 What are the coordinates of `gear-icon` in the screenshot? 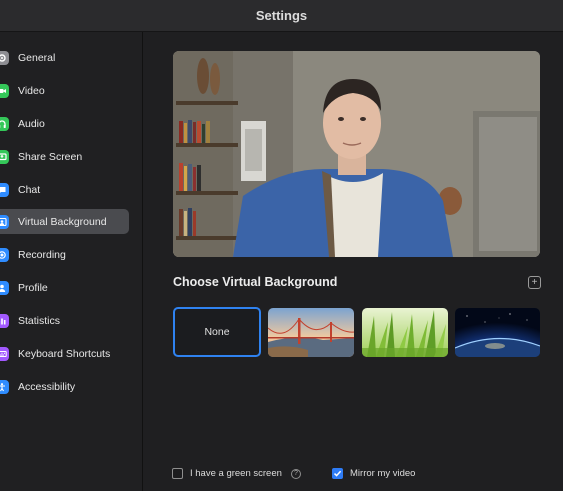 It's located at (4, 57).